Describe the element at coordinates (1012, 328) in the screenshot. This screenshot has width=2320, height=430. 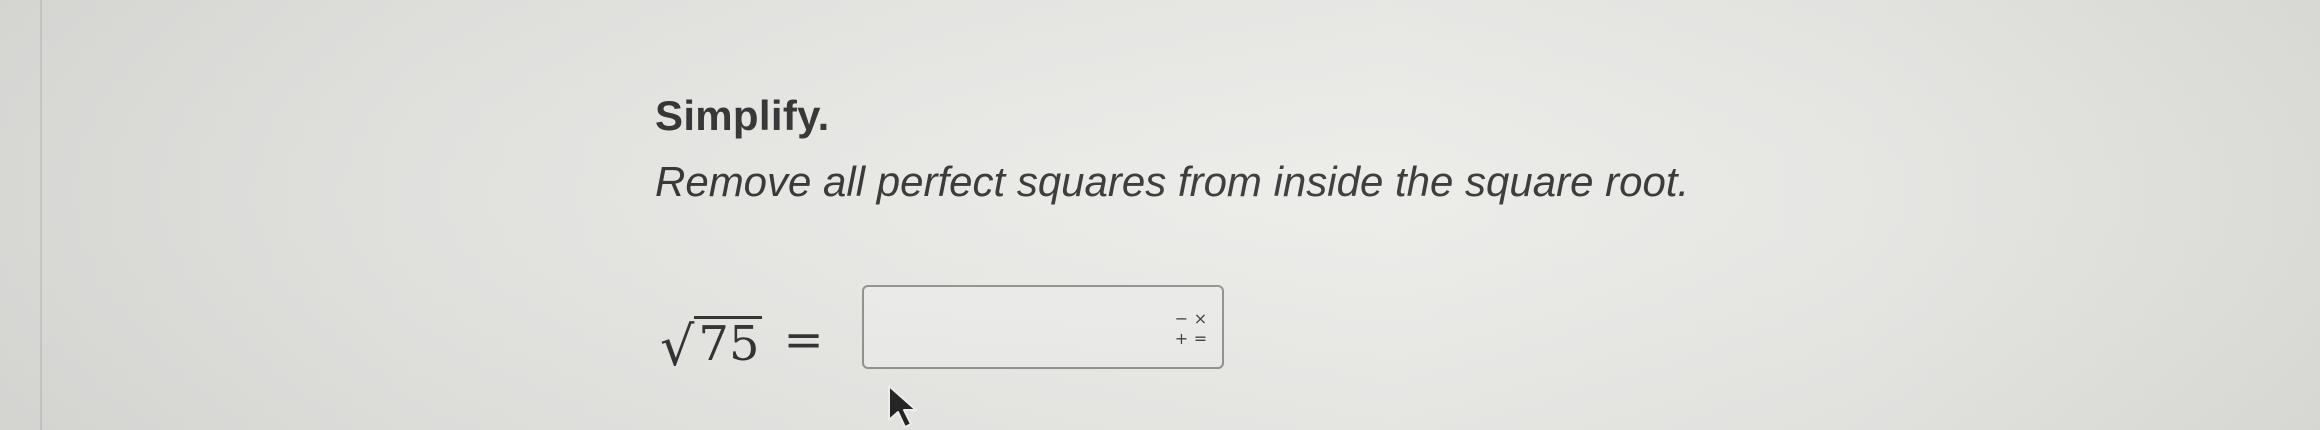
I see `answer-input` at that location.